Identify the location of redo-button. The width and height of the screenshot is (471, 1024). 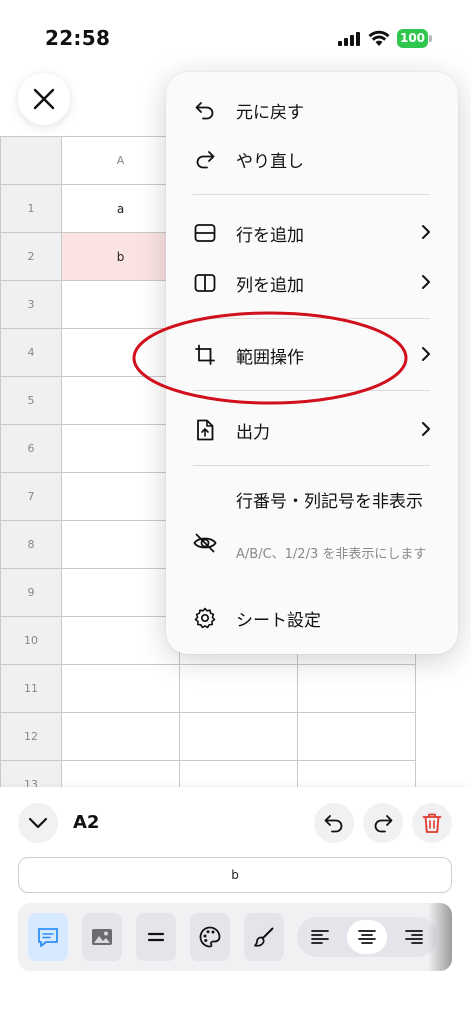
(383, 823).